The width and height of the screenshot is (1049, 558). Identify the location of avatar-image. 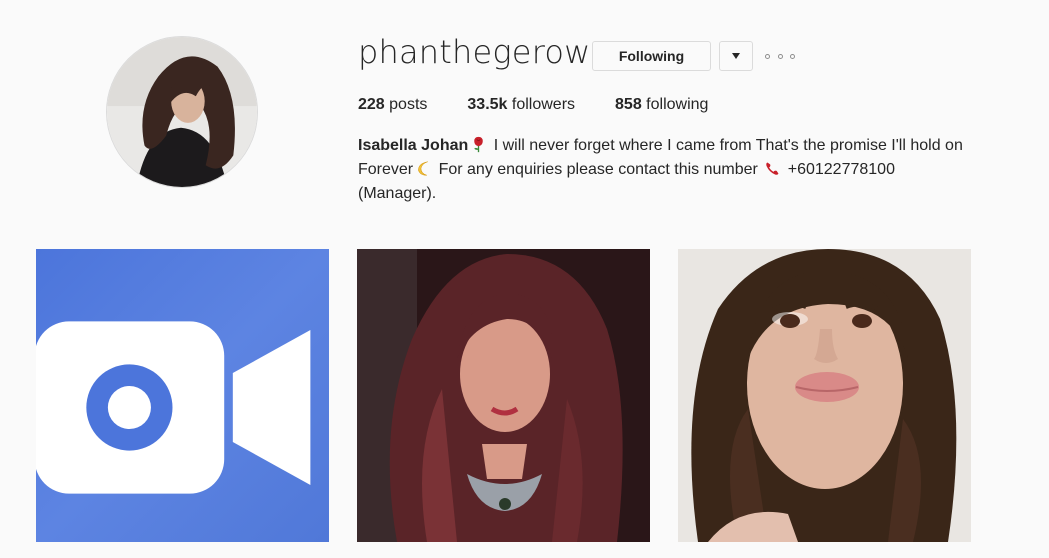
(182, 112).